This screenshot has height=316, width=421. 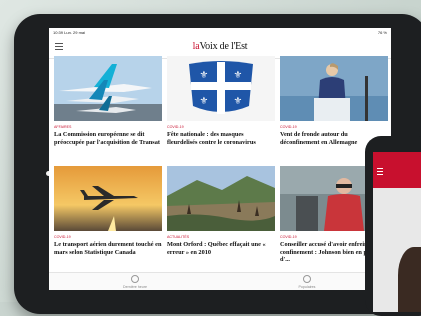 I want to click on status-battery: 76 %, so click(x=382, y=32).